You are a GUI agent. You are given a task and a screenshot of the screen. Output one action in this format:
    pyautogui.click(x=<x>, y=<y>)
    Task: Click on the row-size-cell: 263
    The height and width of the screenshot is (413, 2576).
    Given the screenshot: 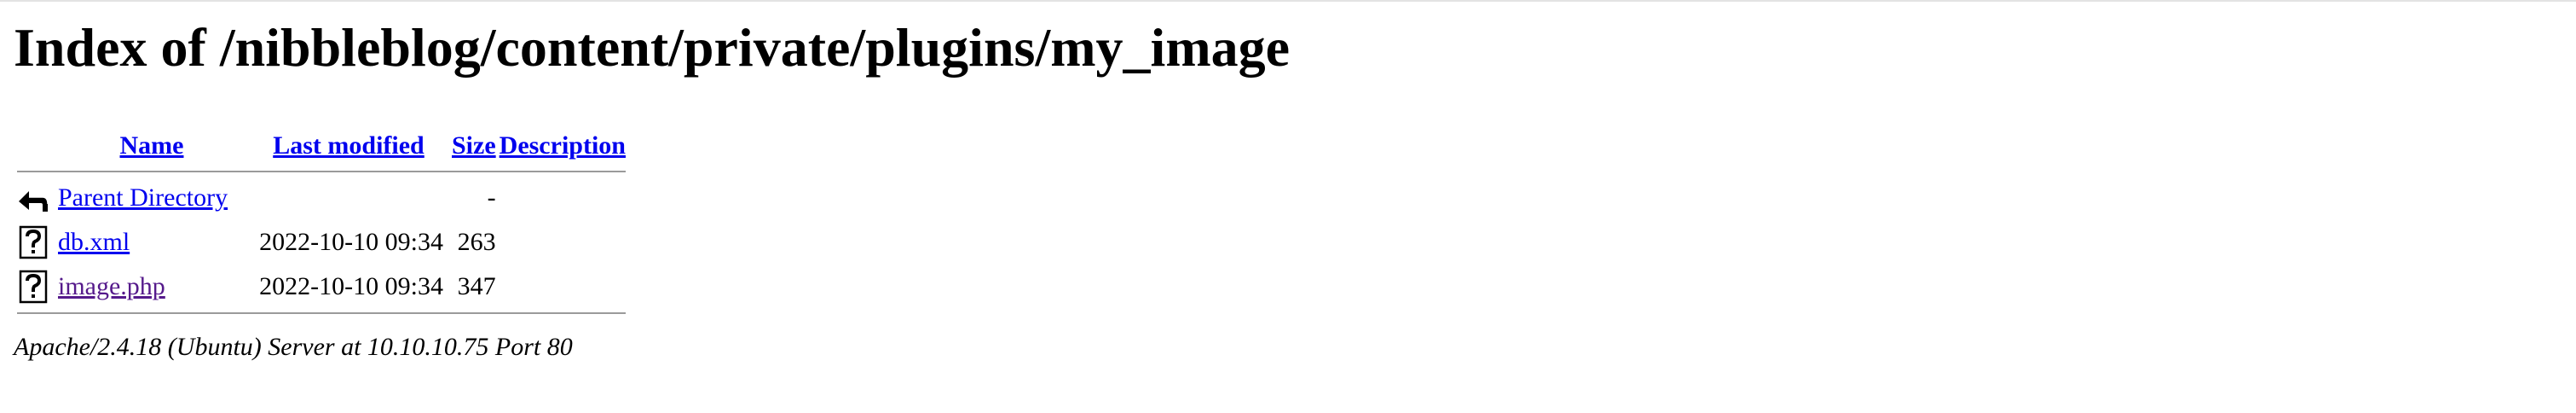 What is the action you would take?
    pyautogui.click(x=476, y=242)
    